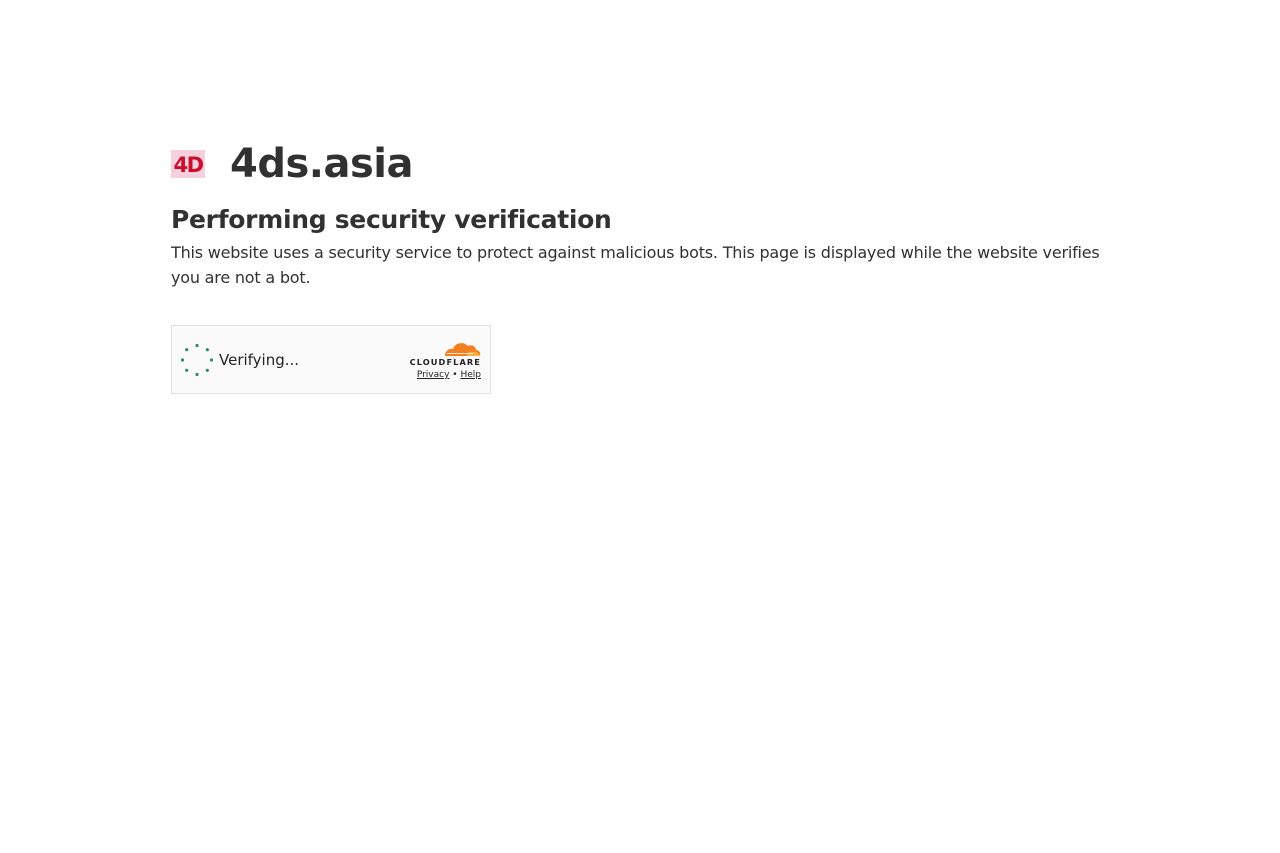  I want to click on verification-widget: Verifying... CLOUDFLARE Privacy • Help, so click(331, 359).